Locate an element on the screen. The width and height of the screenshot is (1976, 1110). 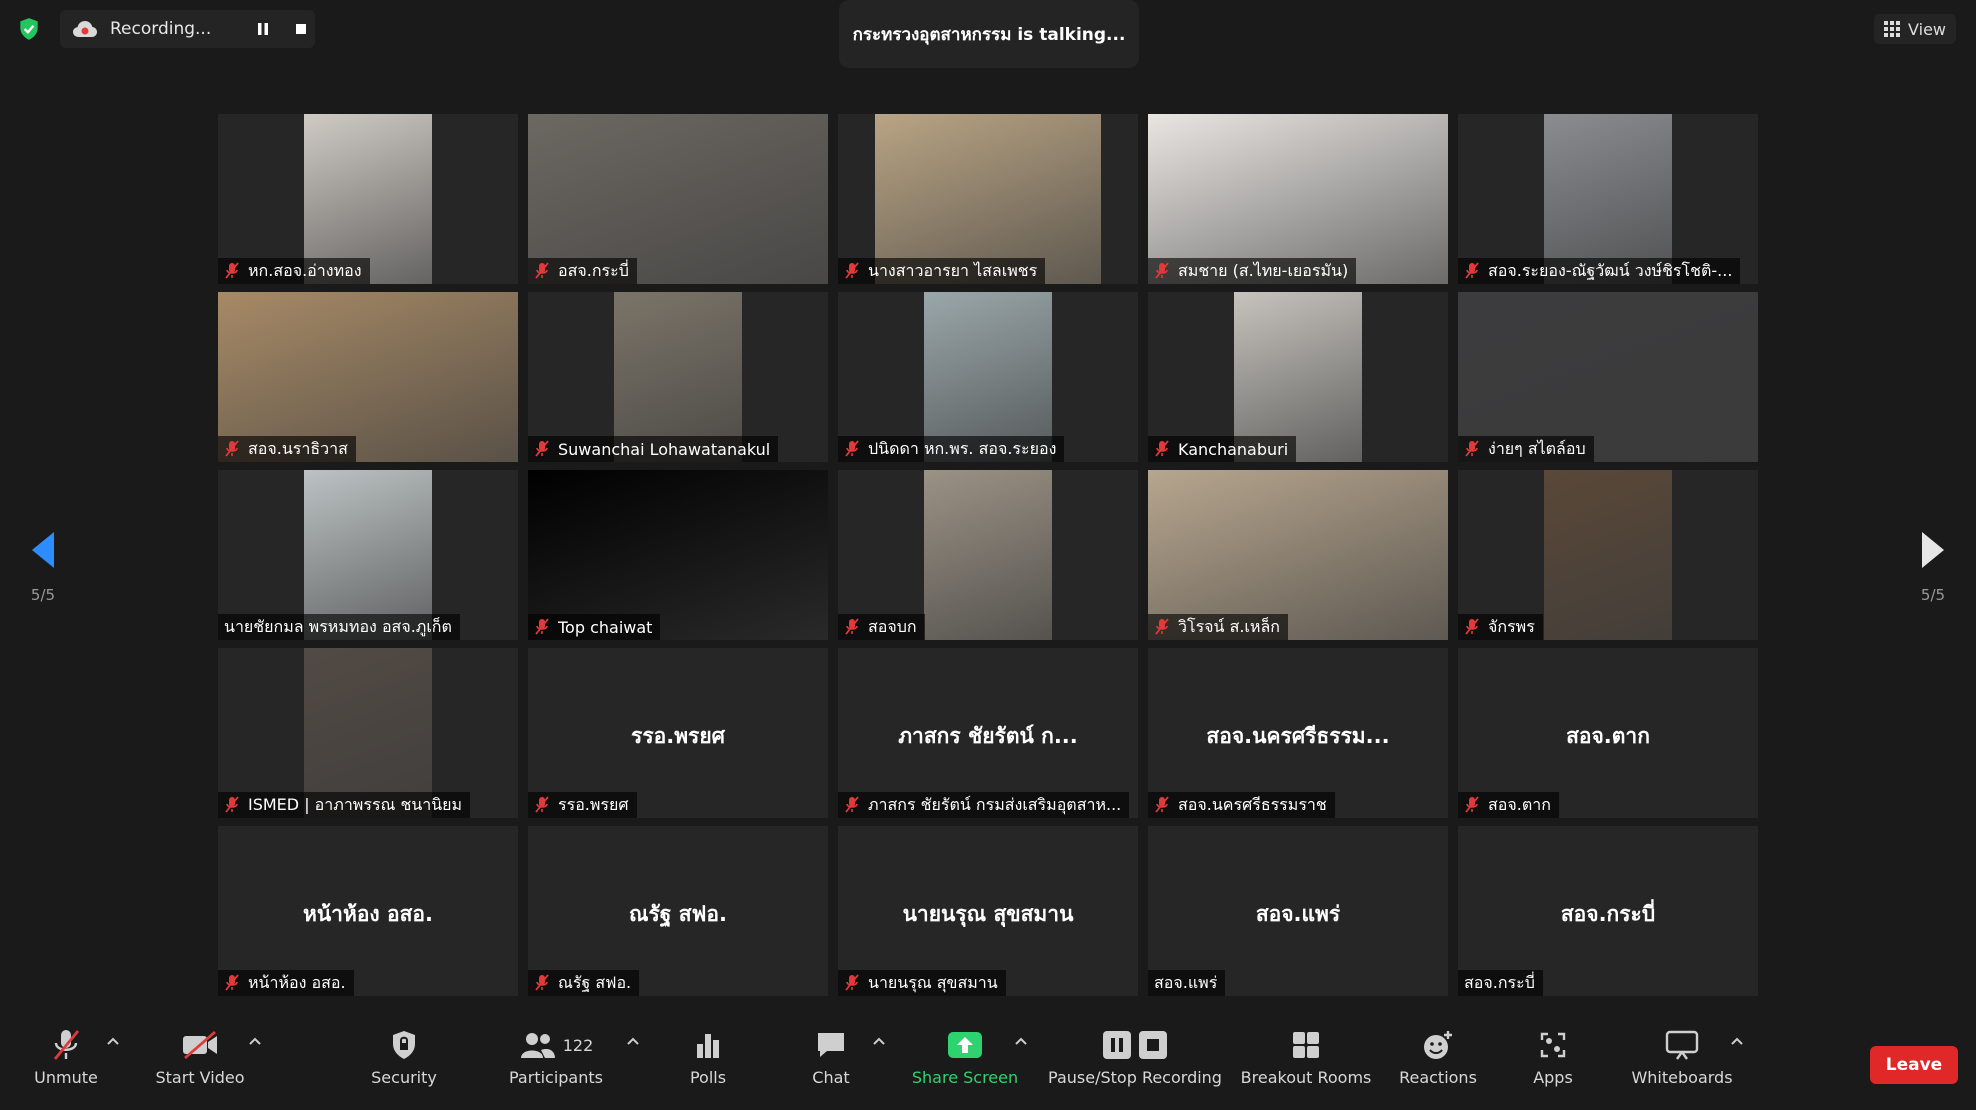
breakout-rooms-button: Breakout Rooms is located at coordinates (1306, 1056).